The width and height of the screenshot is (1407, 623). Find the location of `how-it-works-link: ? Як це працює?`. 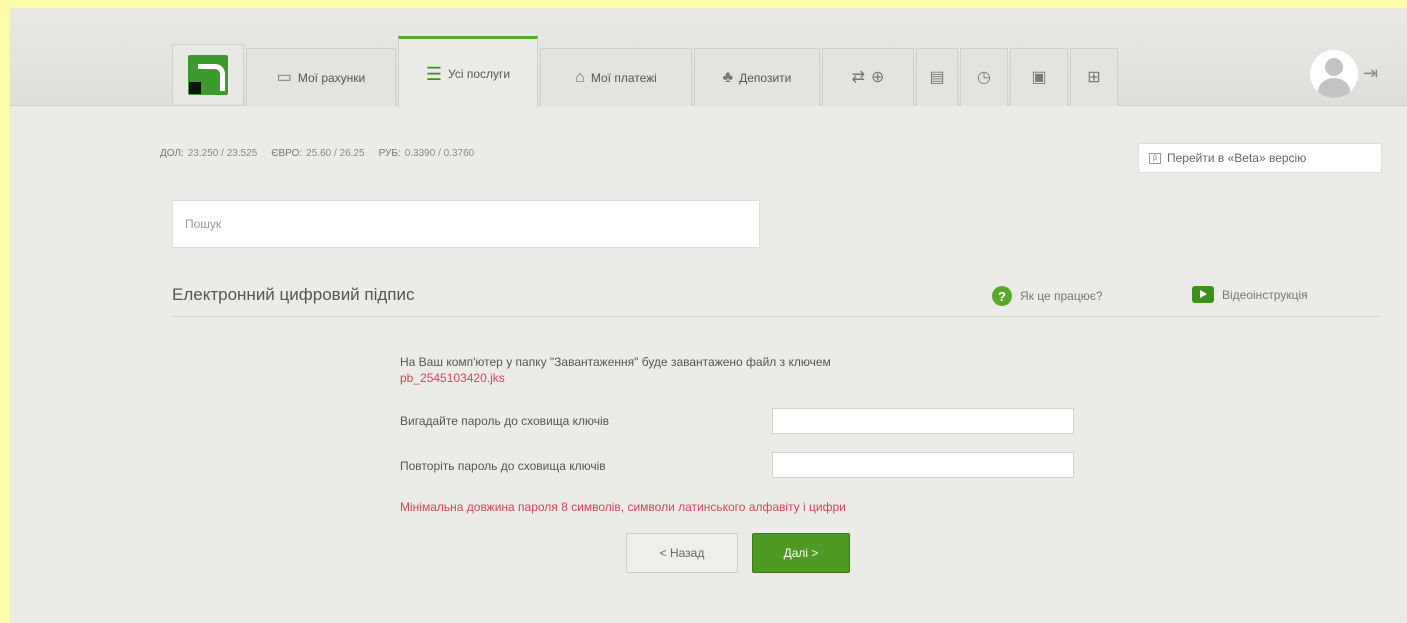

how-it-works-link: ? Як це працює? is located at coordinates (1047, 296).